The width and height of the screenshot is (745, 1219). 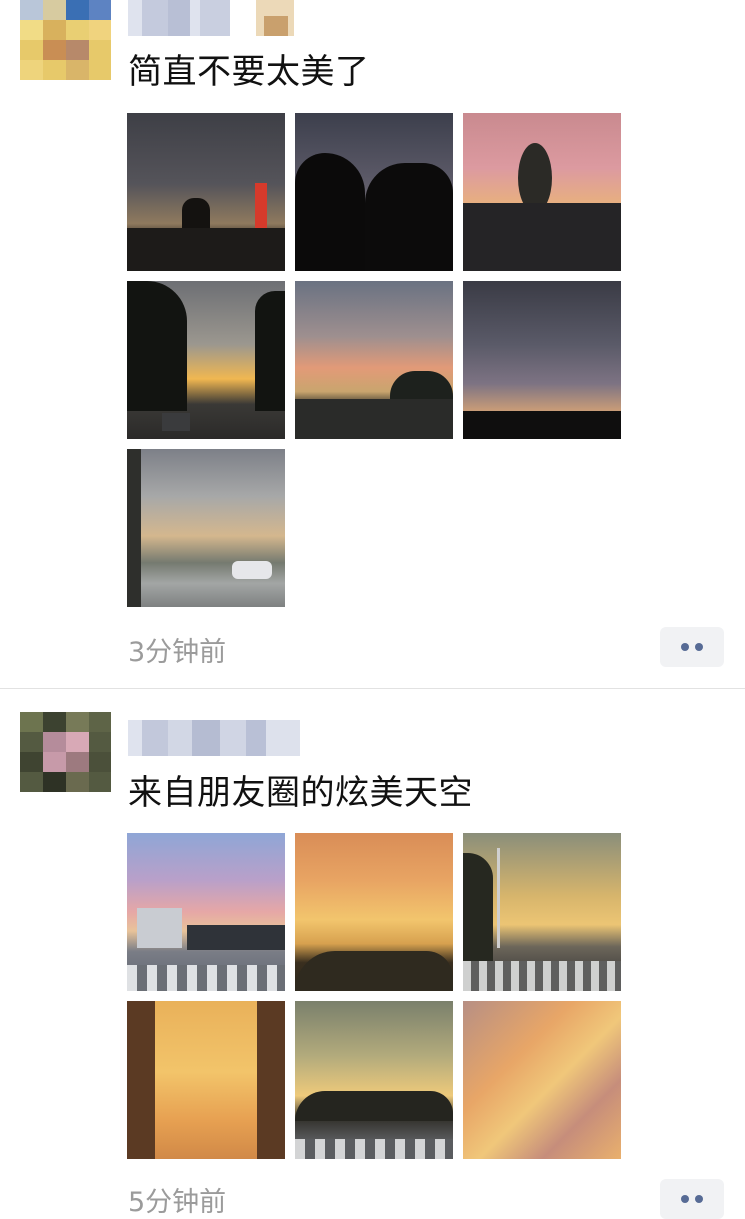 I want to click on post-caption: 简直不要太美了, so click(x=249, y=72).